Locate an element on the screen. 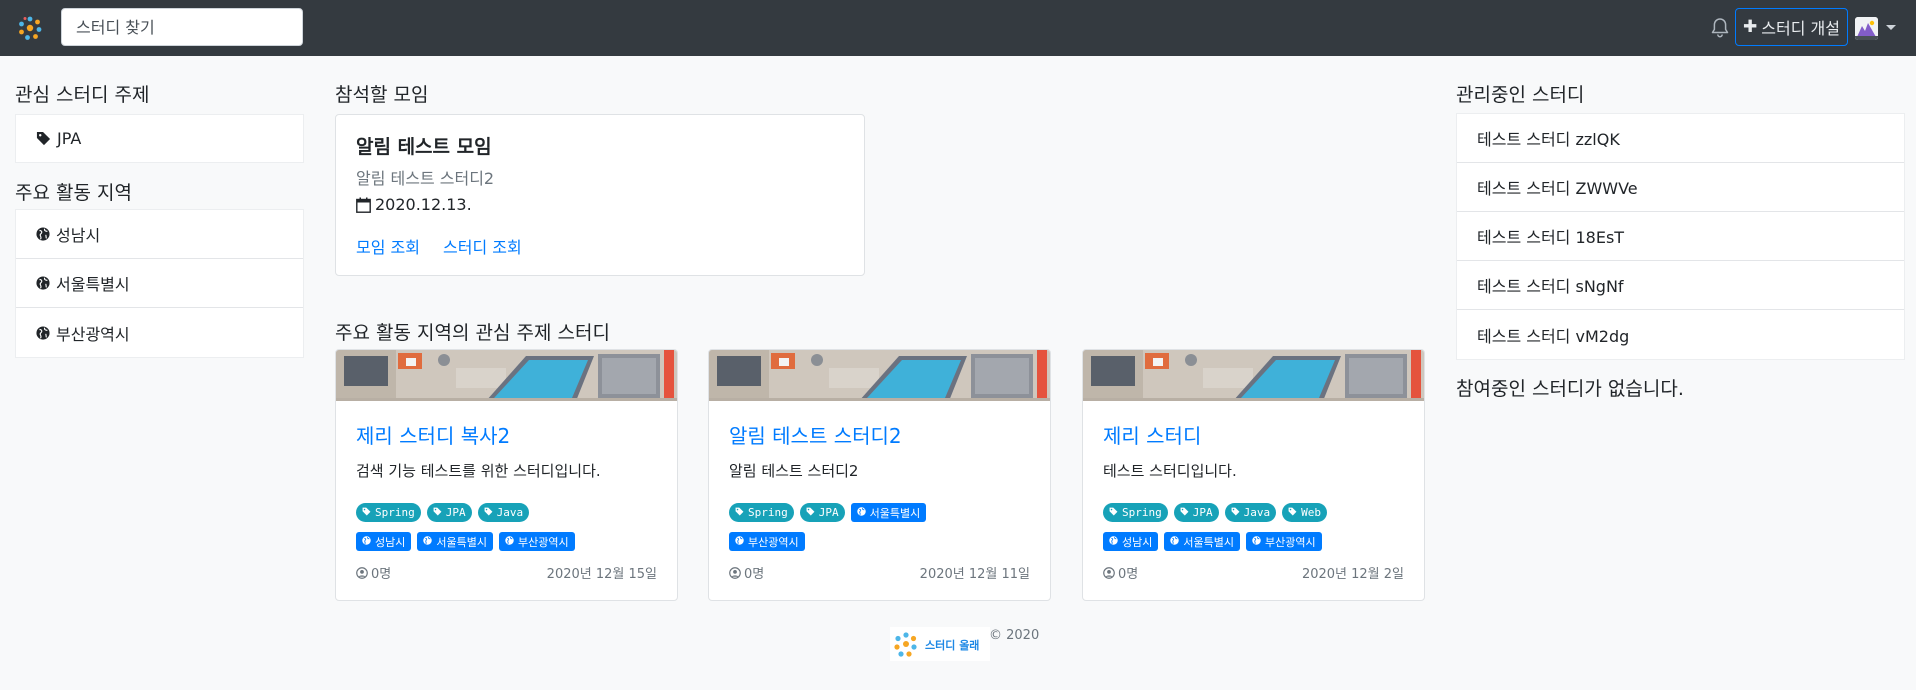 The image size is (1916, 690). zone-item: 성남시 is located at coordinates (159, 234).